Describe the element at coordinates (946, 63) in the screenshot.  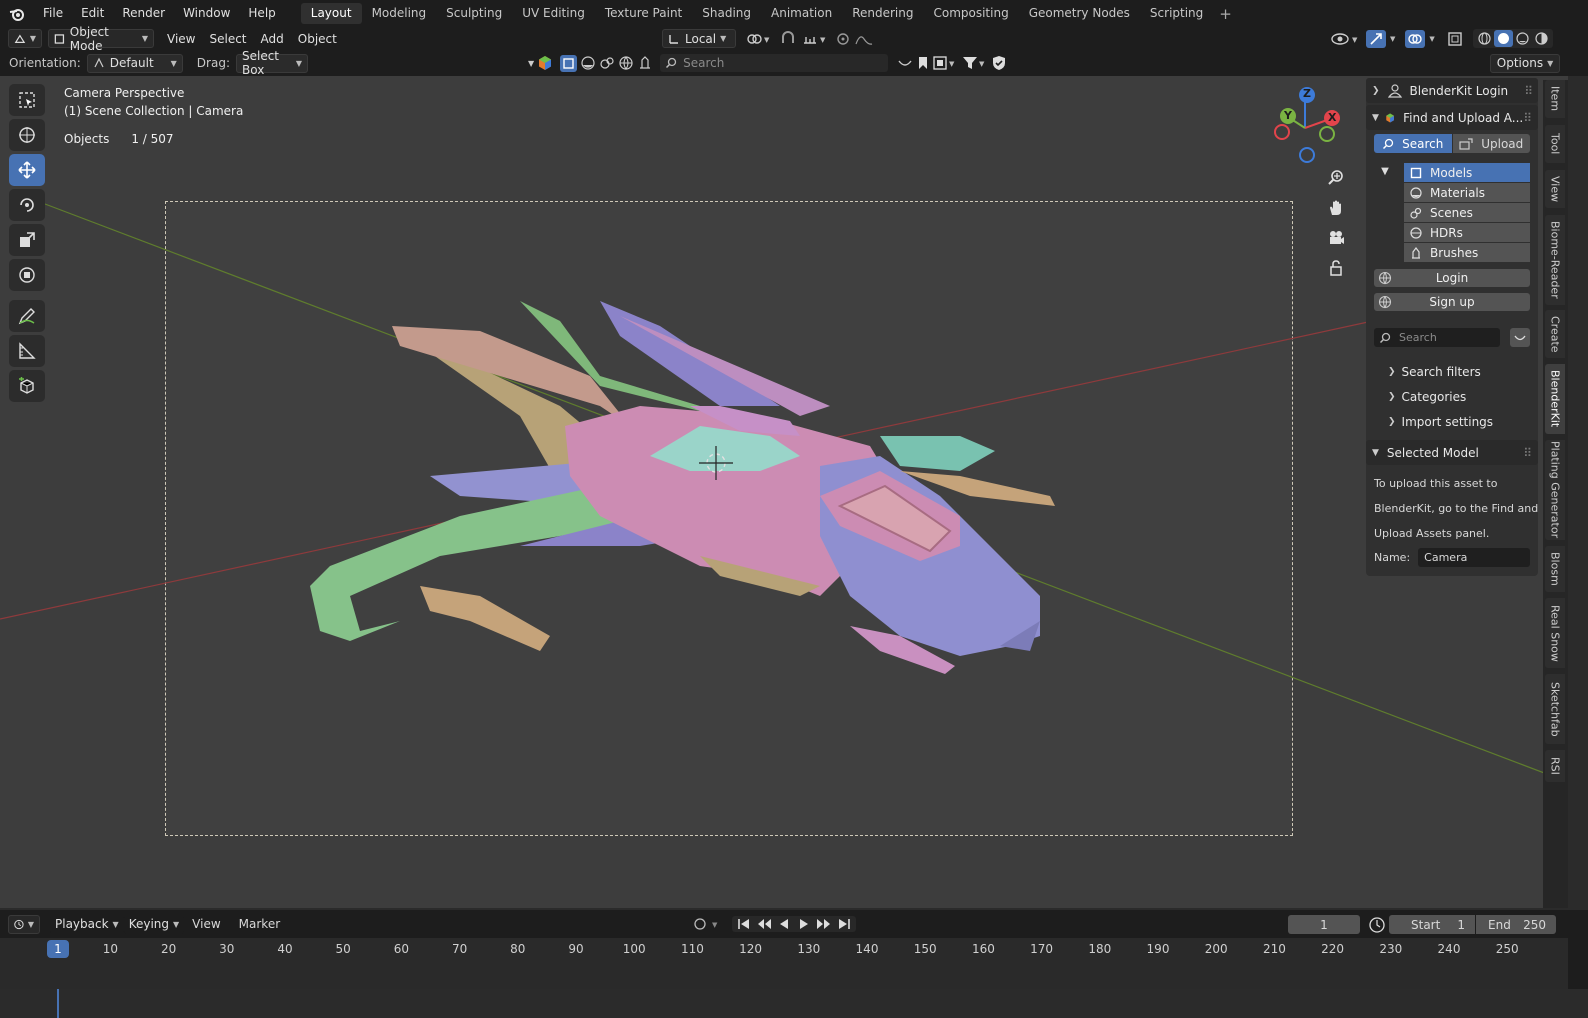
I see `layout-toggle-icon: ▼` at that location.